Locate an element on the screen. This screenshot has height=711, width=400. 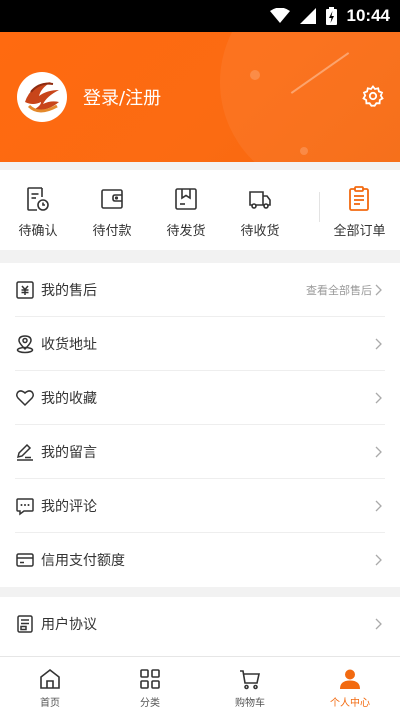
heart-icon is located at coordinates (25, 398).